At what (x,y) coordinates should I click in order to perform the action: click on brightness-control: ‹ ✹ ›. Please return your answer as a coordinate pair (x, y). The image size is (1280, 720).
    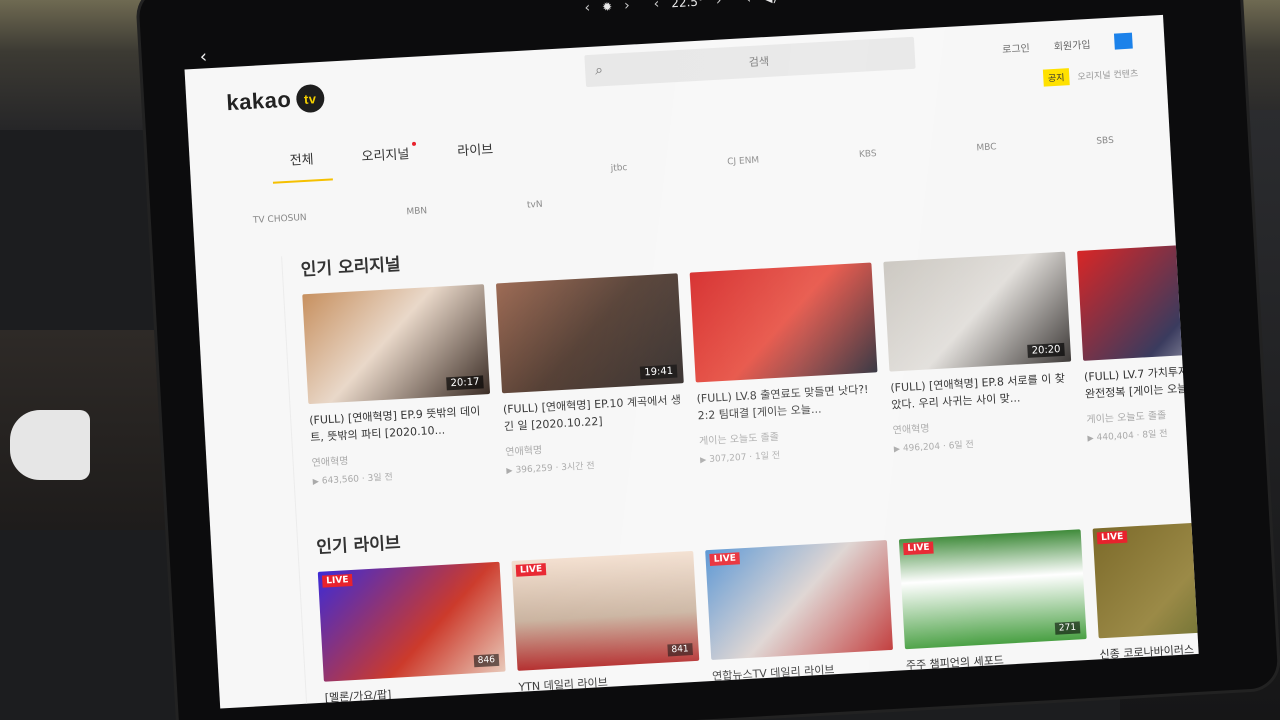
    Looking at the image, I should click on (607, 8).